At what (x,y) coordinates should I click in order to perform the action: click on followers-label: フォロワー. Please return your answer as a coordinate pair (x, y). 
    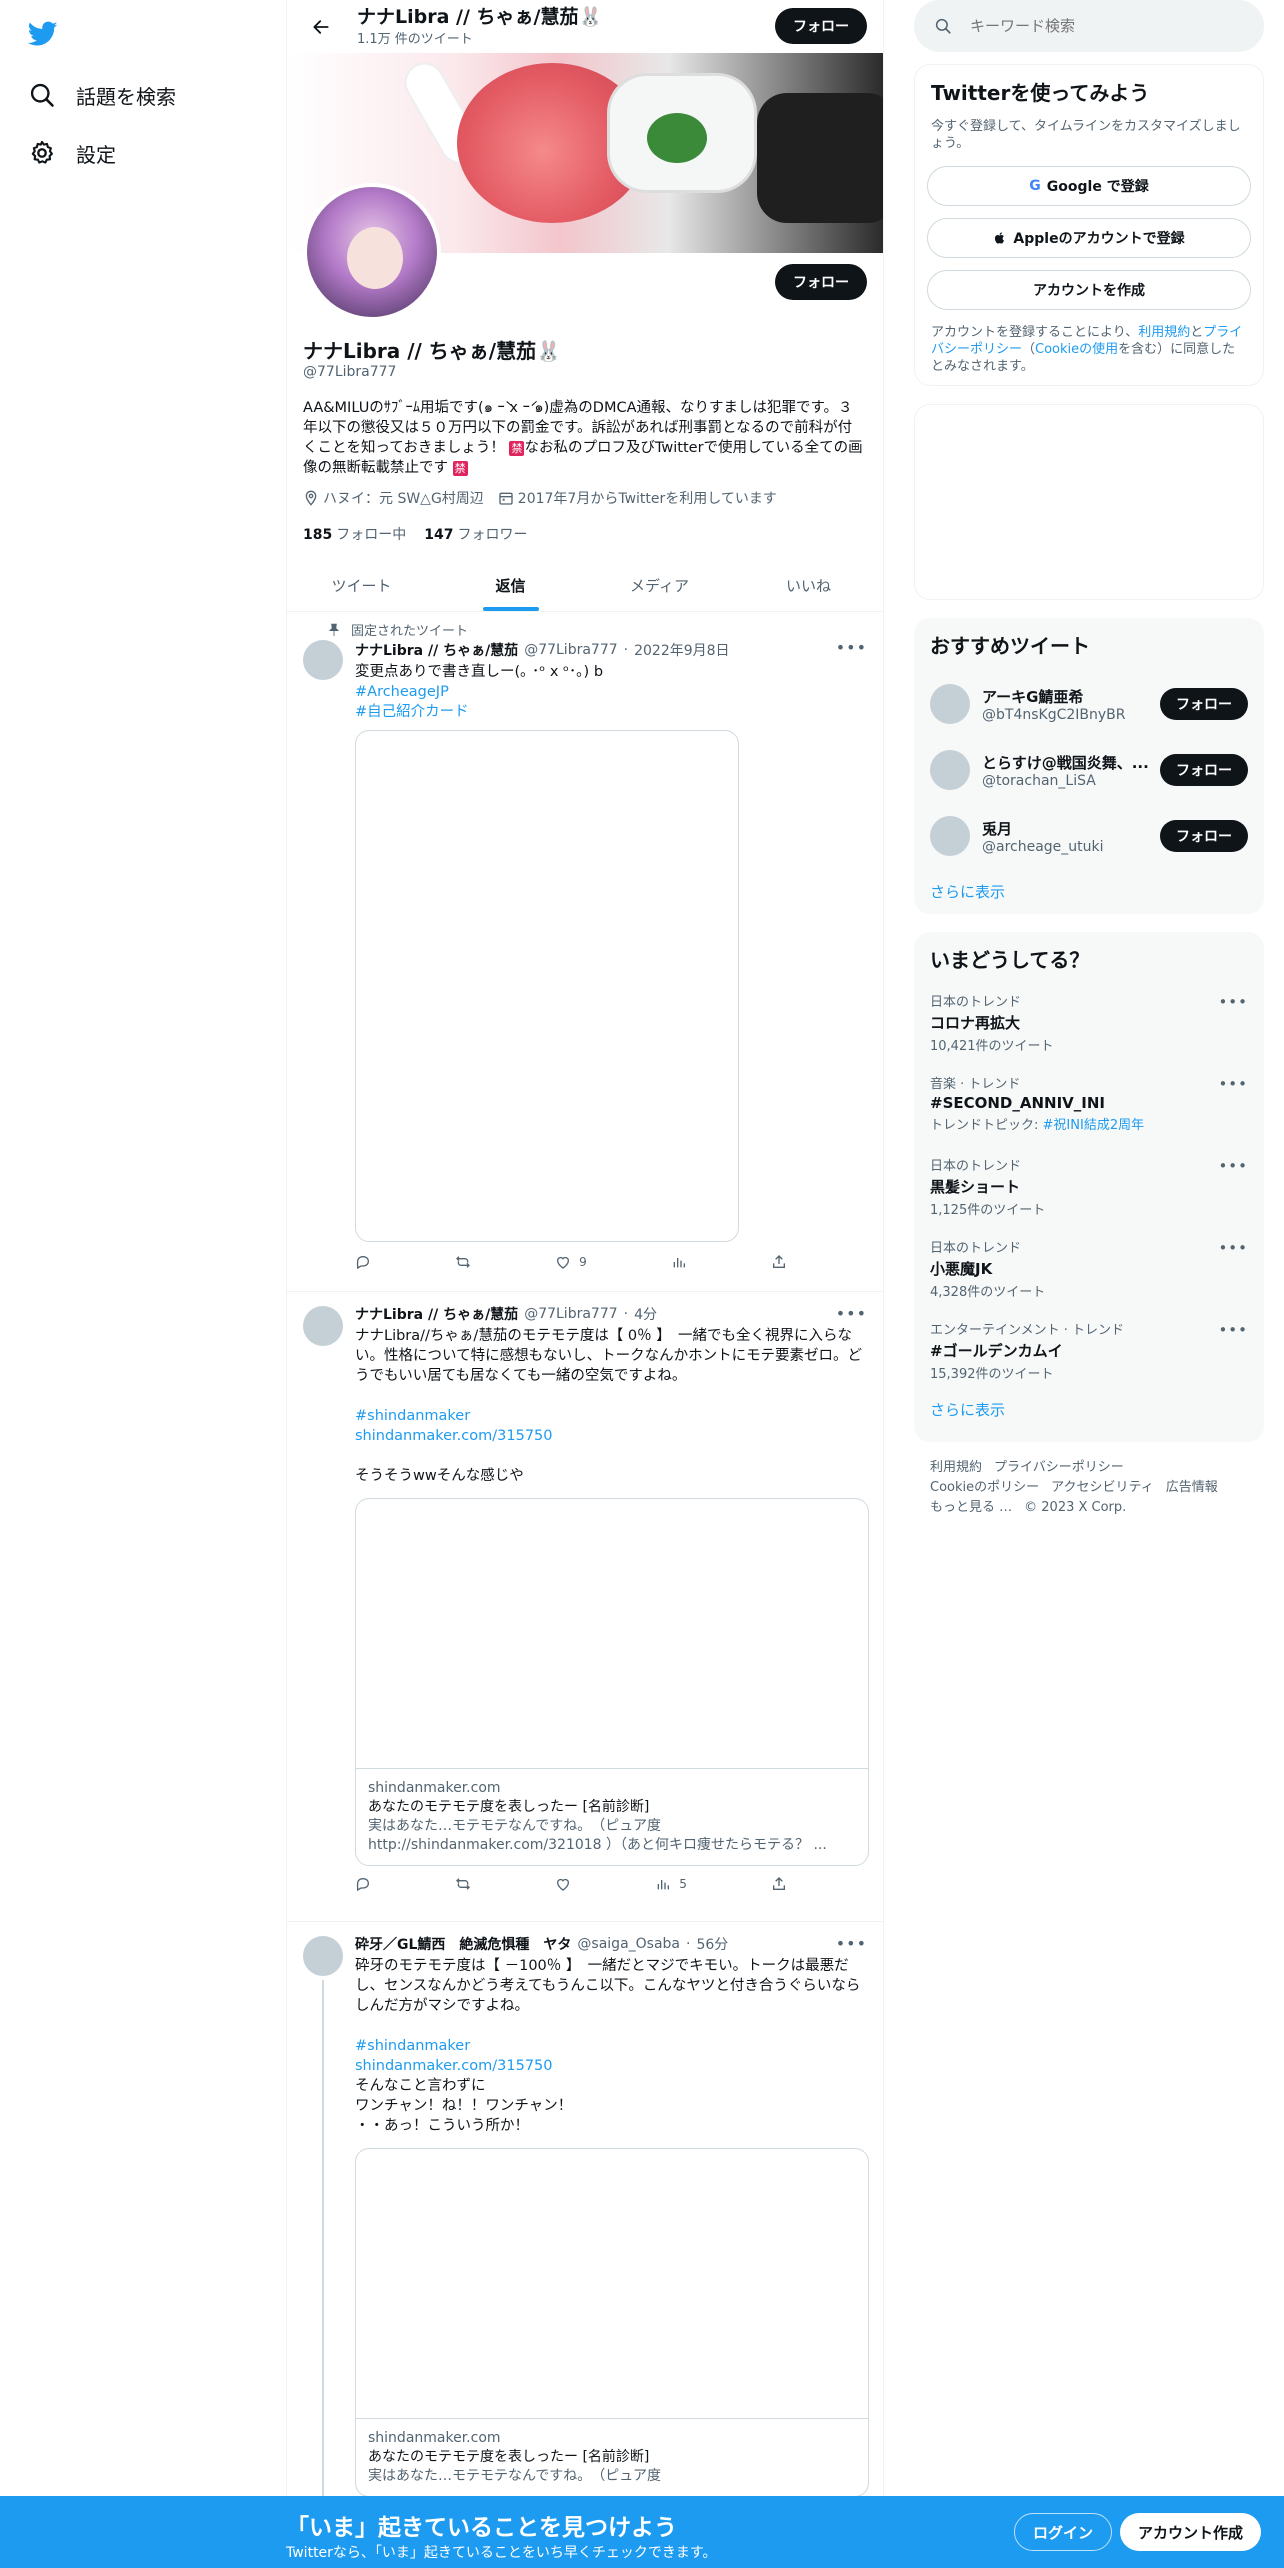
    Looking at the image, I should click on (492, 535).